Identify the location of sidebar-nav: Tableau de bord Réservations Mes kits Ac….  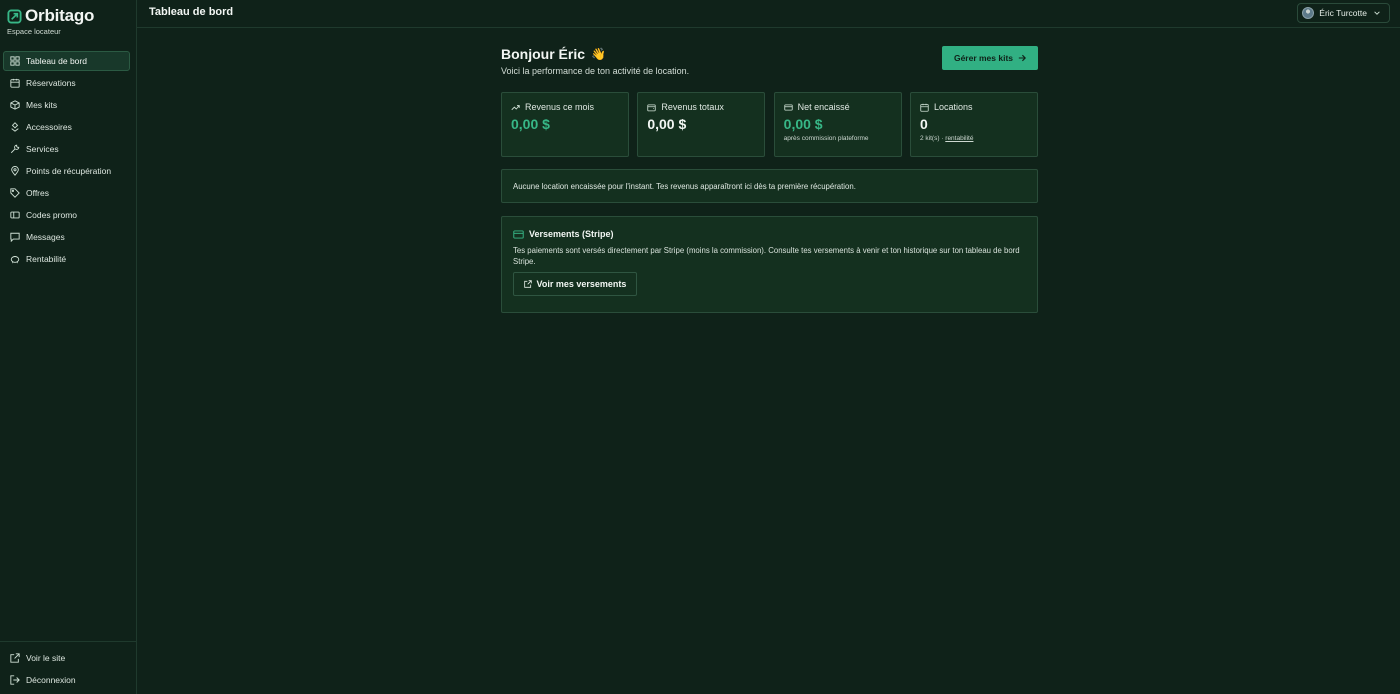
(66, 161).